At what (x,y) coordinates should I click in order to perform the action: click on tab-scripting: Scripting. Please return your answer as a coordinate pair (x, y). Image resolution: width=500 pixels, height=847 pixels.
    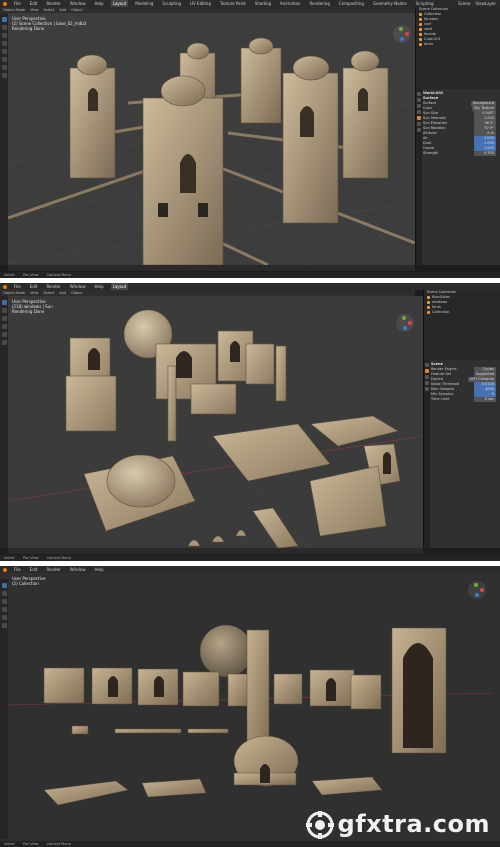
    Looking at the image, I should click on (425, 3).